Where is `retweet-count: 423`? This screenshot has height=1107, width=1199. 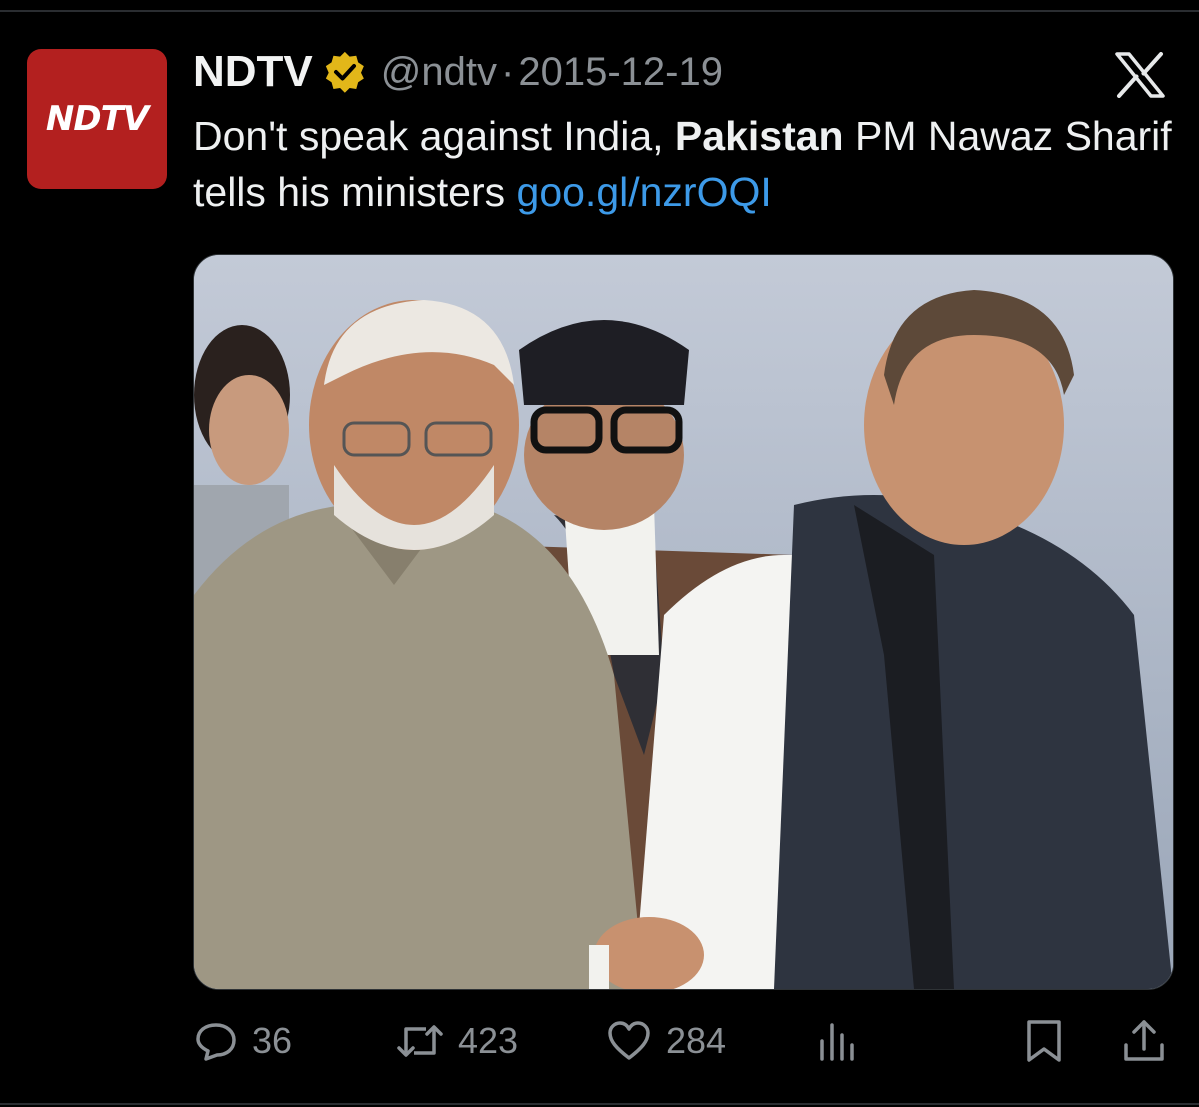 retweet-count: 423 is located at coordinates (488, 1040).